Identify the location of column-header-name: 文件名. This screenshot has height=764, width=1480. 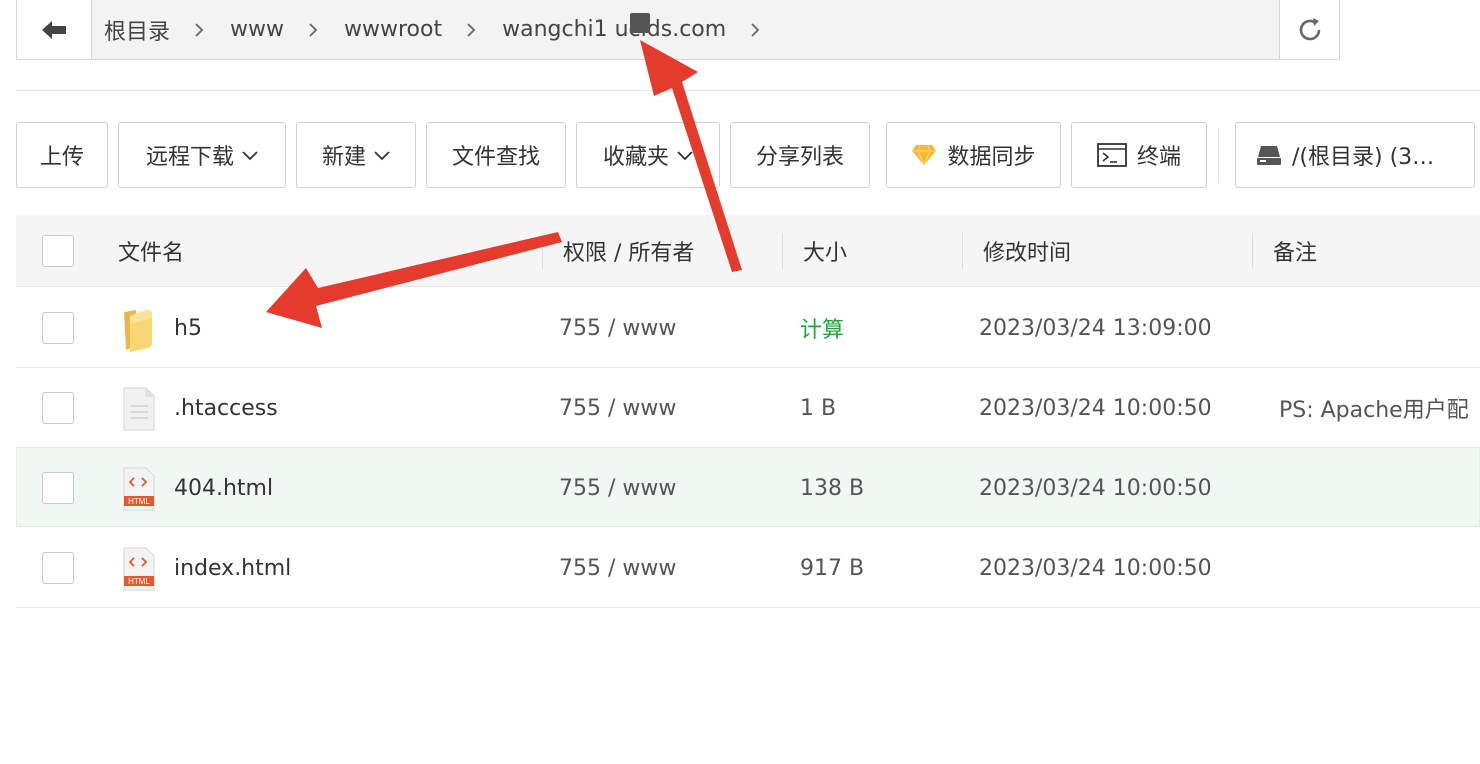
(151, 251).